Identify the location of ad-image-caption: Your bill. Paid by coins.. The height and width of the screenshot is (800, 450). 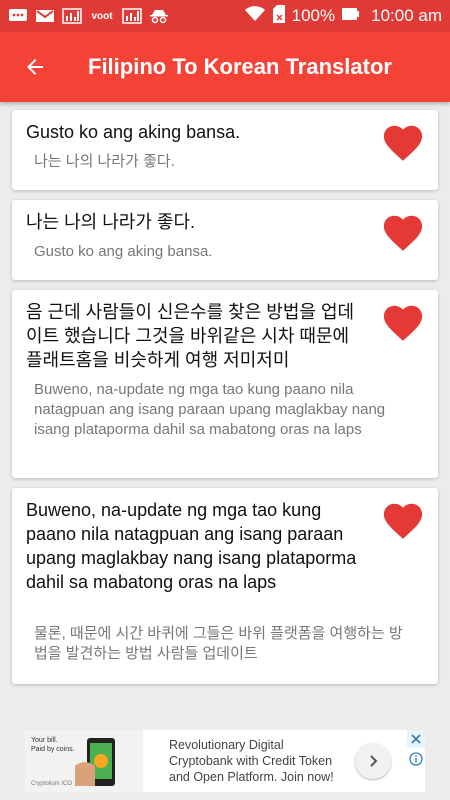
(53, 745).